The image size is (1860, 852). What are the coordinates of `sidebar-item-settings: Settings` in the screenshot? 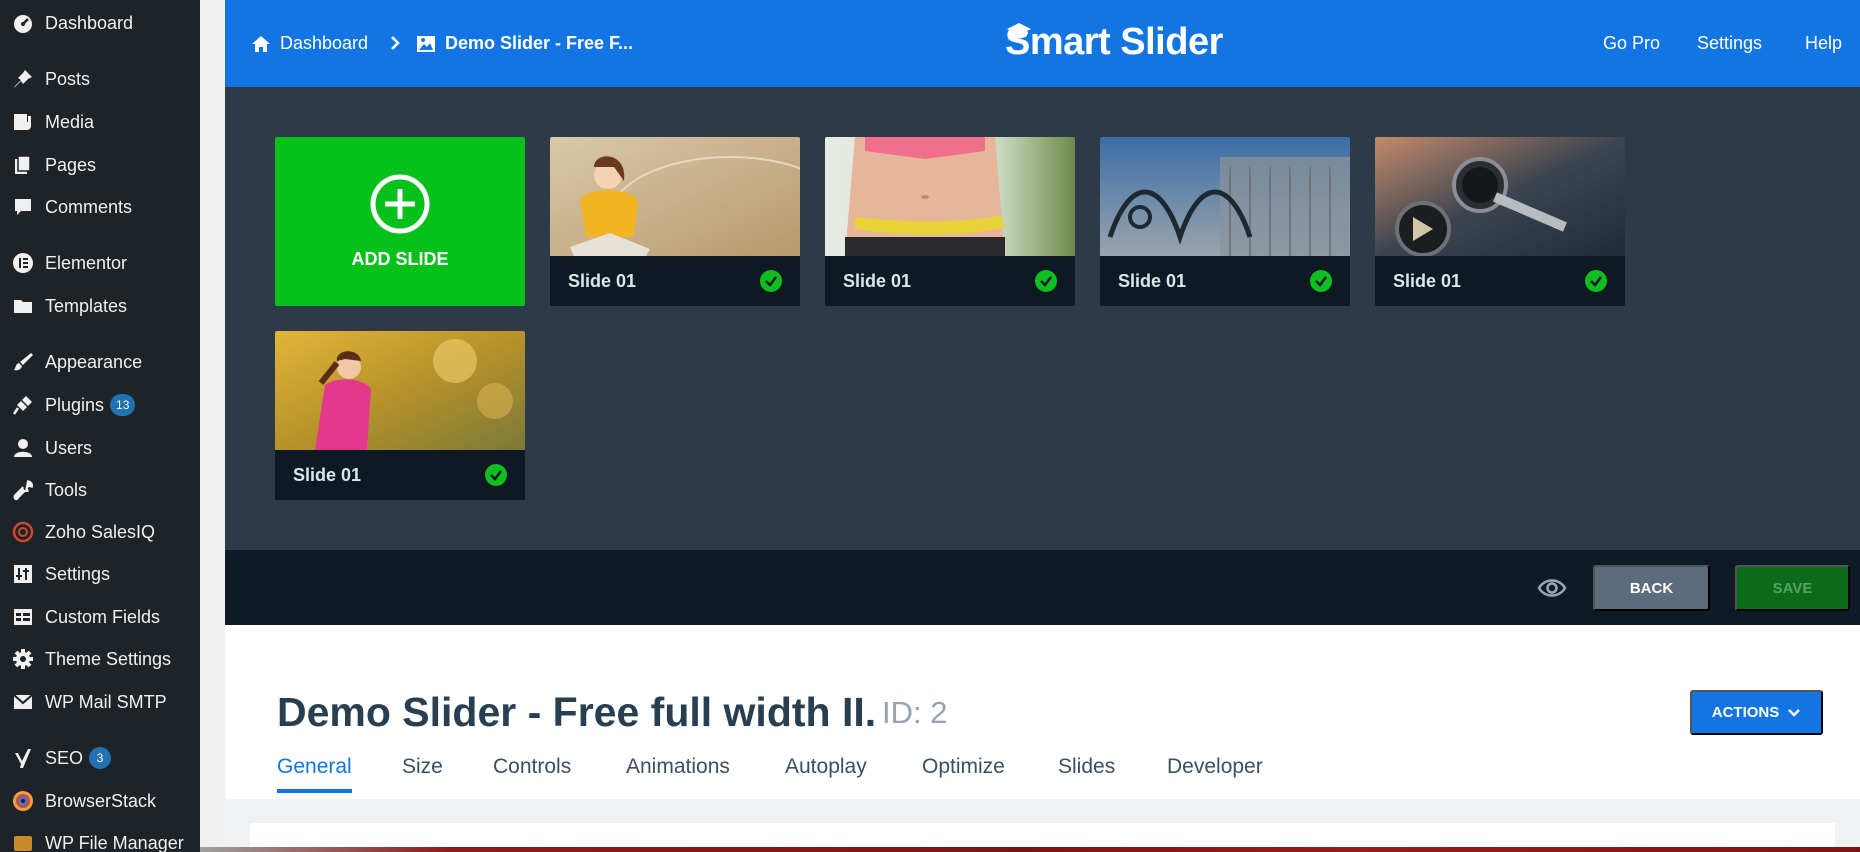 It's located at (100, 574).